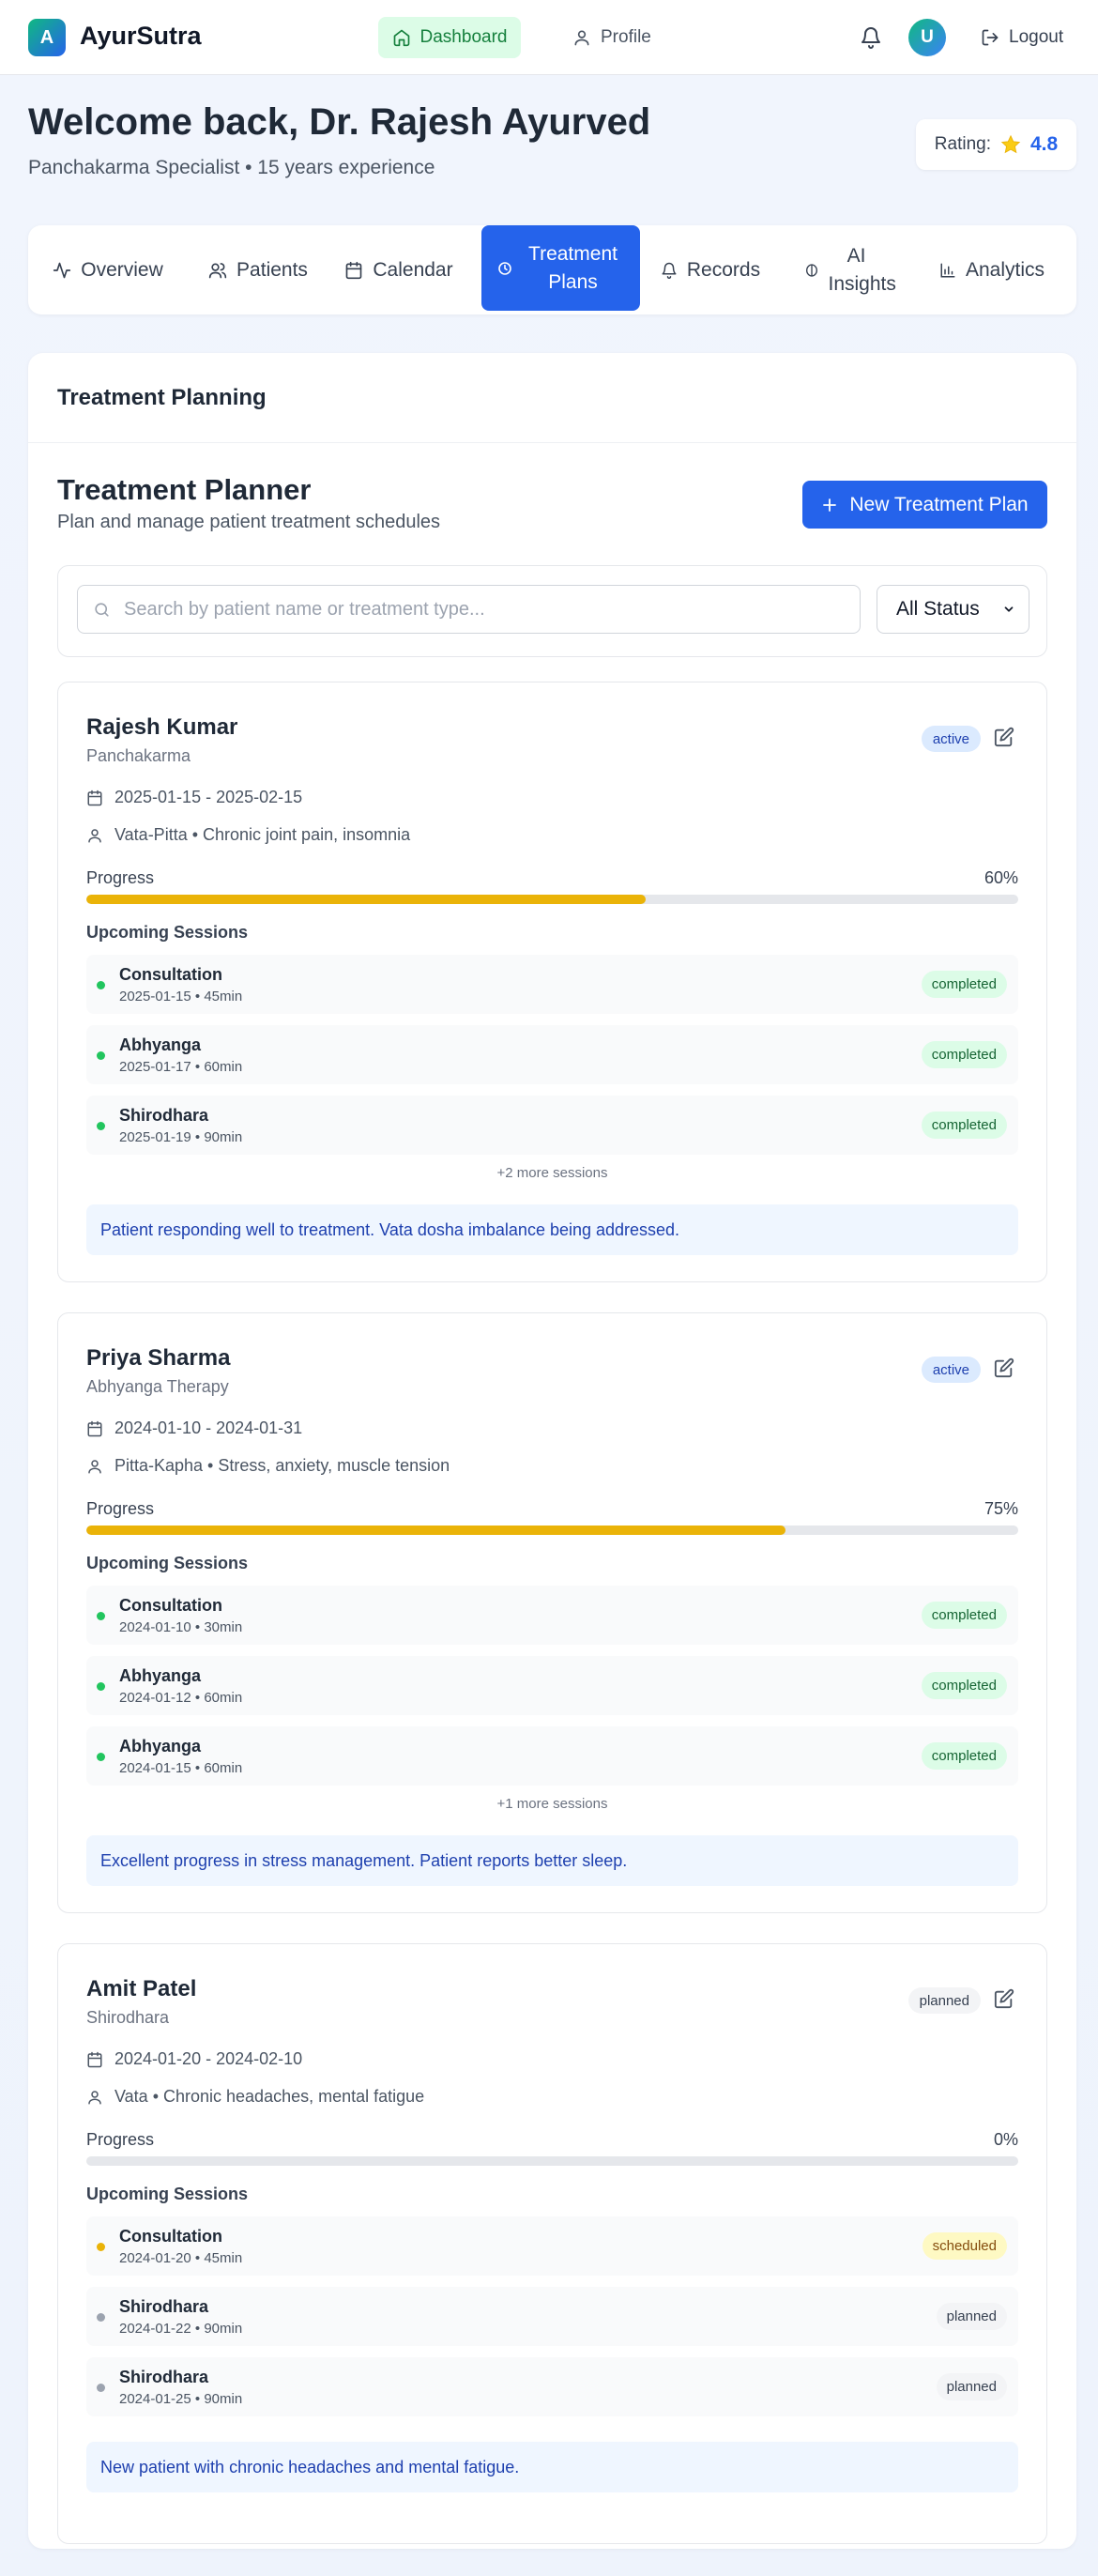 This screenshot has height=2576, width=1098. I want to click on progress-label: Progress, so click(120, 2140).